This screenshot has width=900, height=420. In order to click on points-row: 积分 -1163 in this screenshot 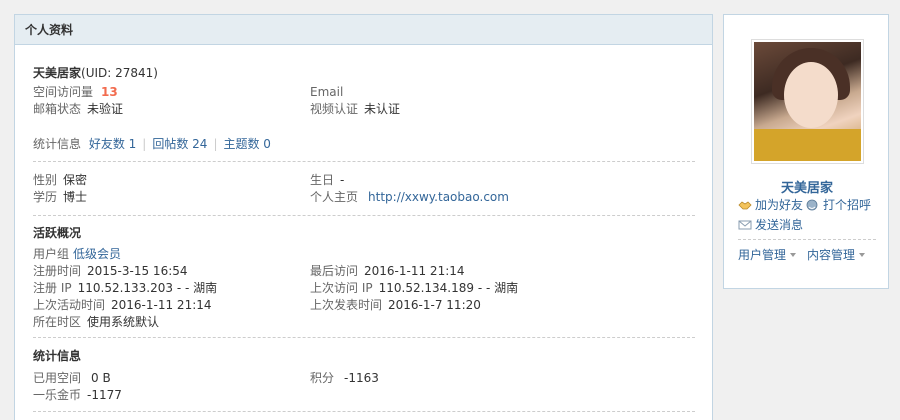, I will do `click(344, 378)`.